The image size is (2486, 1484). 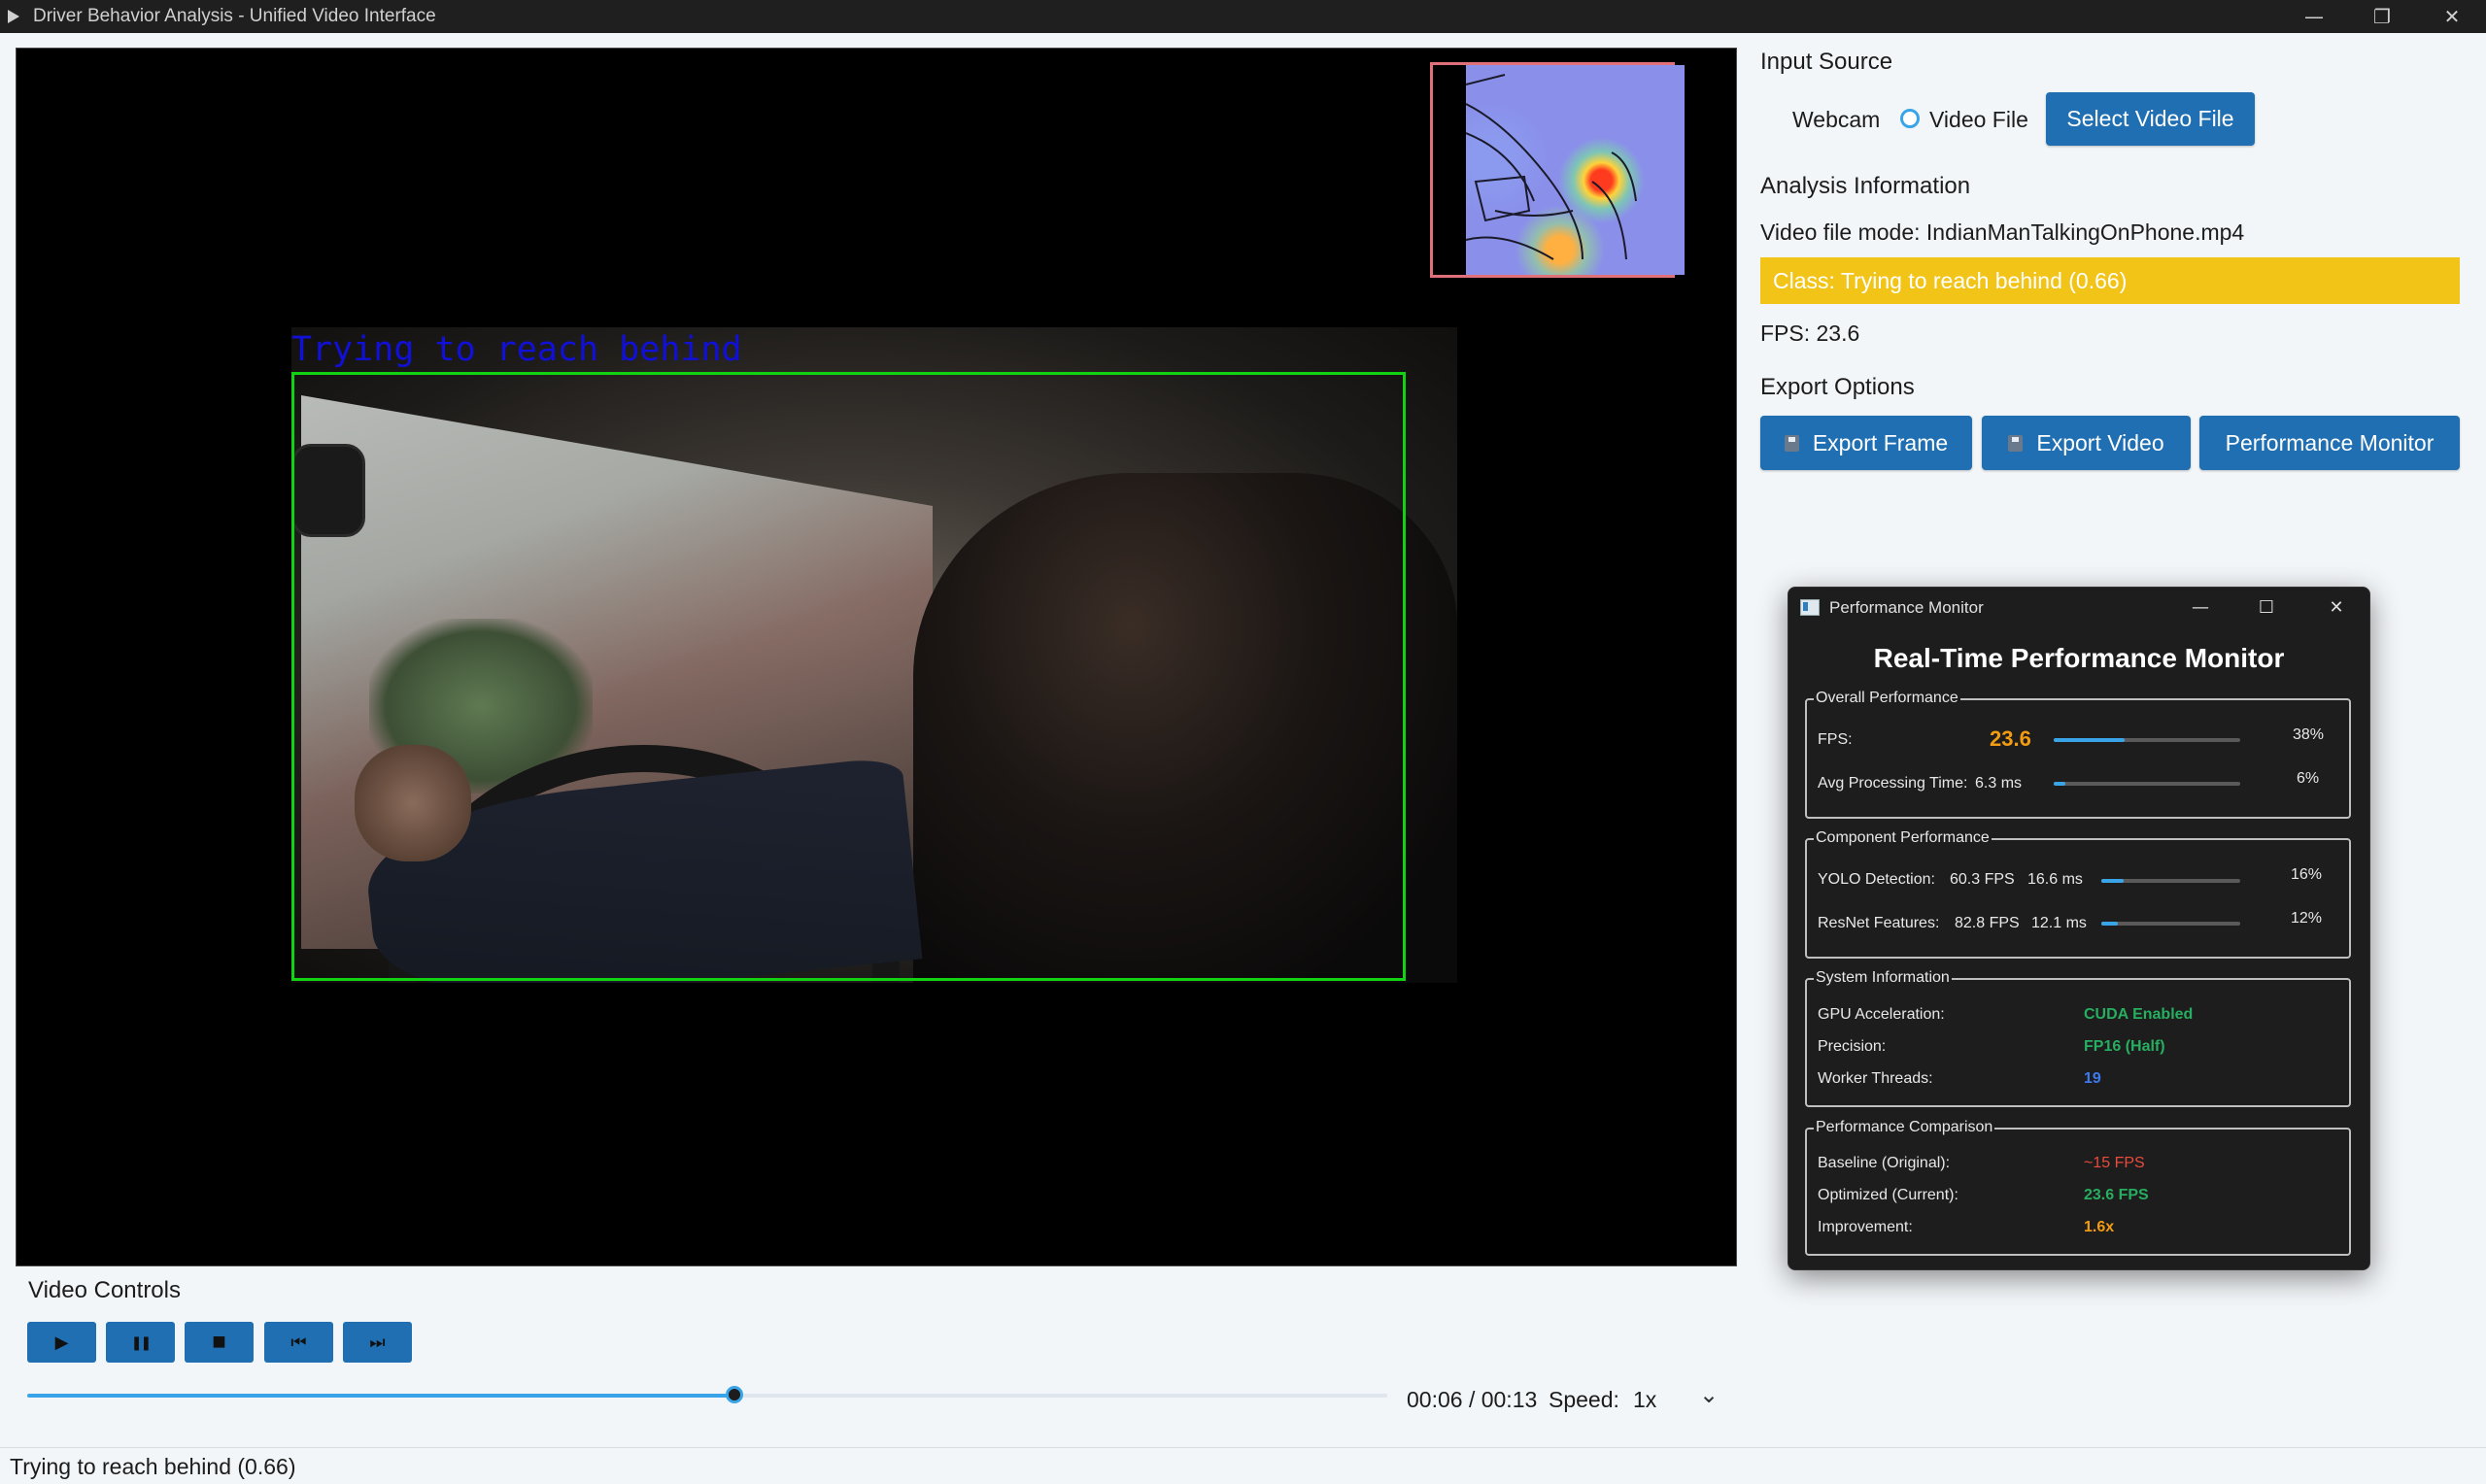 What do you see at coordinates (2116, 1195) in the screenshot?
I see `optimized-value: 23.6 FPS` at bounding box center [2116, 1195].